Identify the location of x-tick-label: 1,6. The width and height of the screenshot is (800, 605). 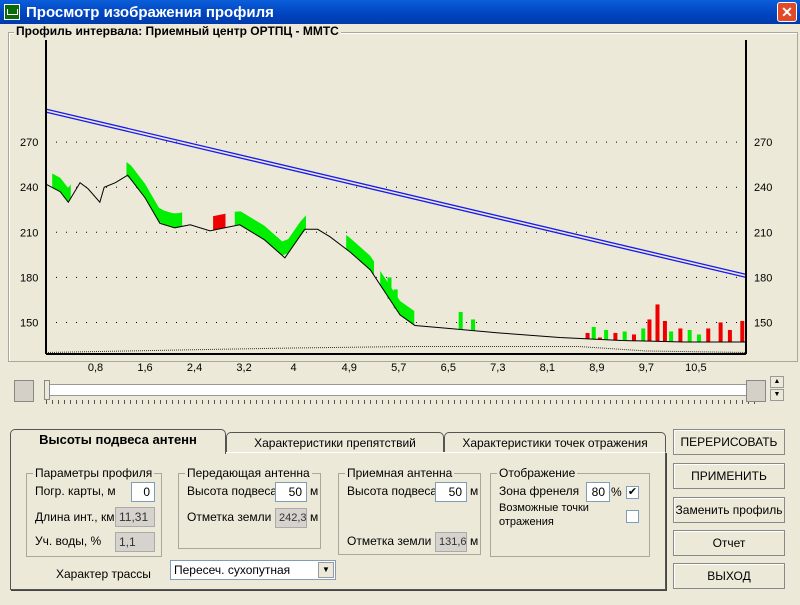
(144, 368).